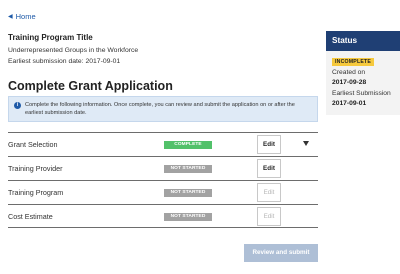  Describe the element at coordinates (35, 168) in the screenshot. I see `task-name: Training Provider` at that location.